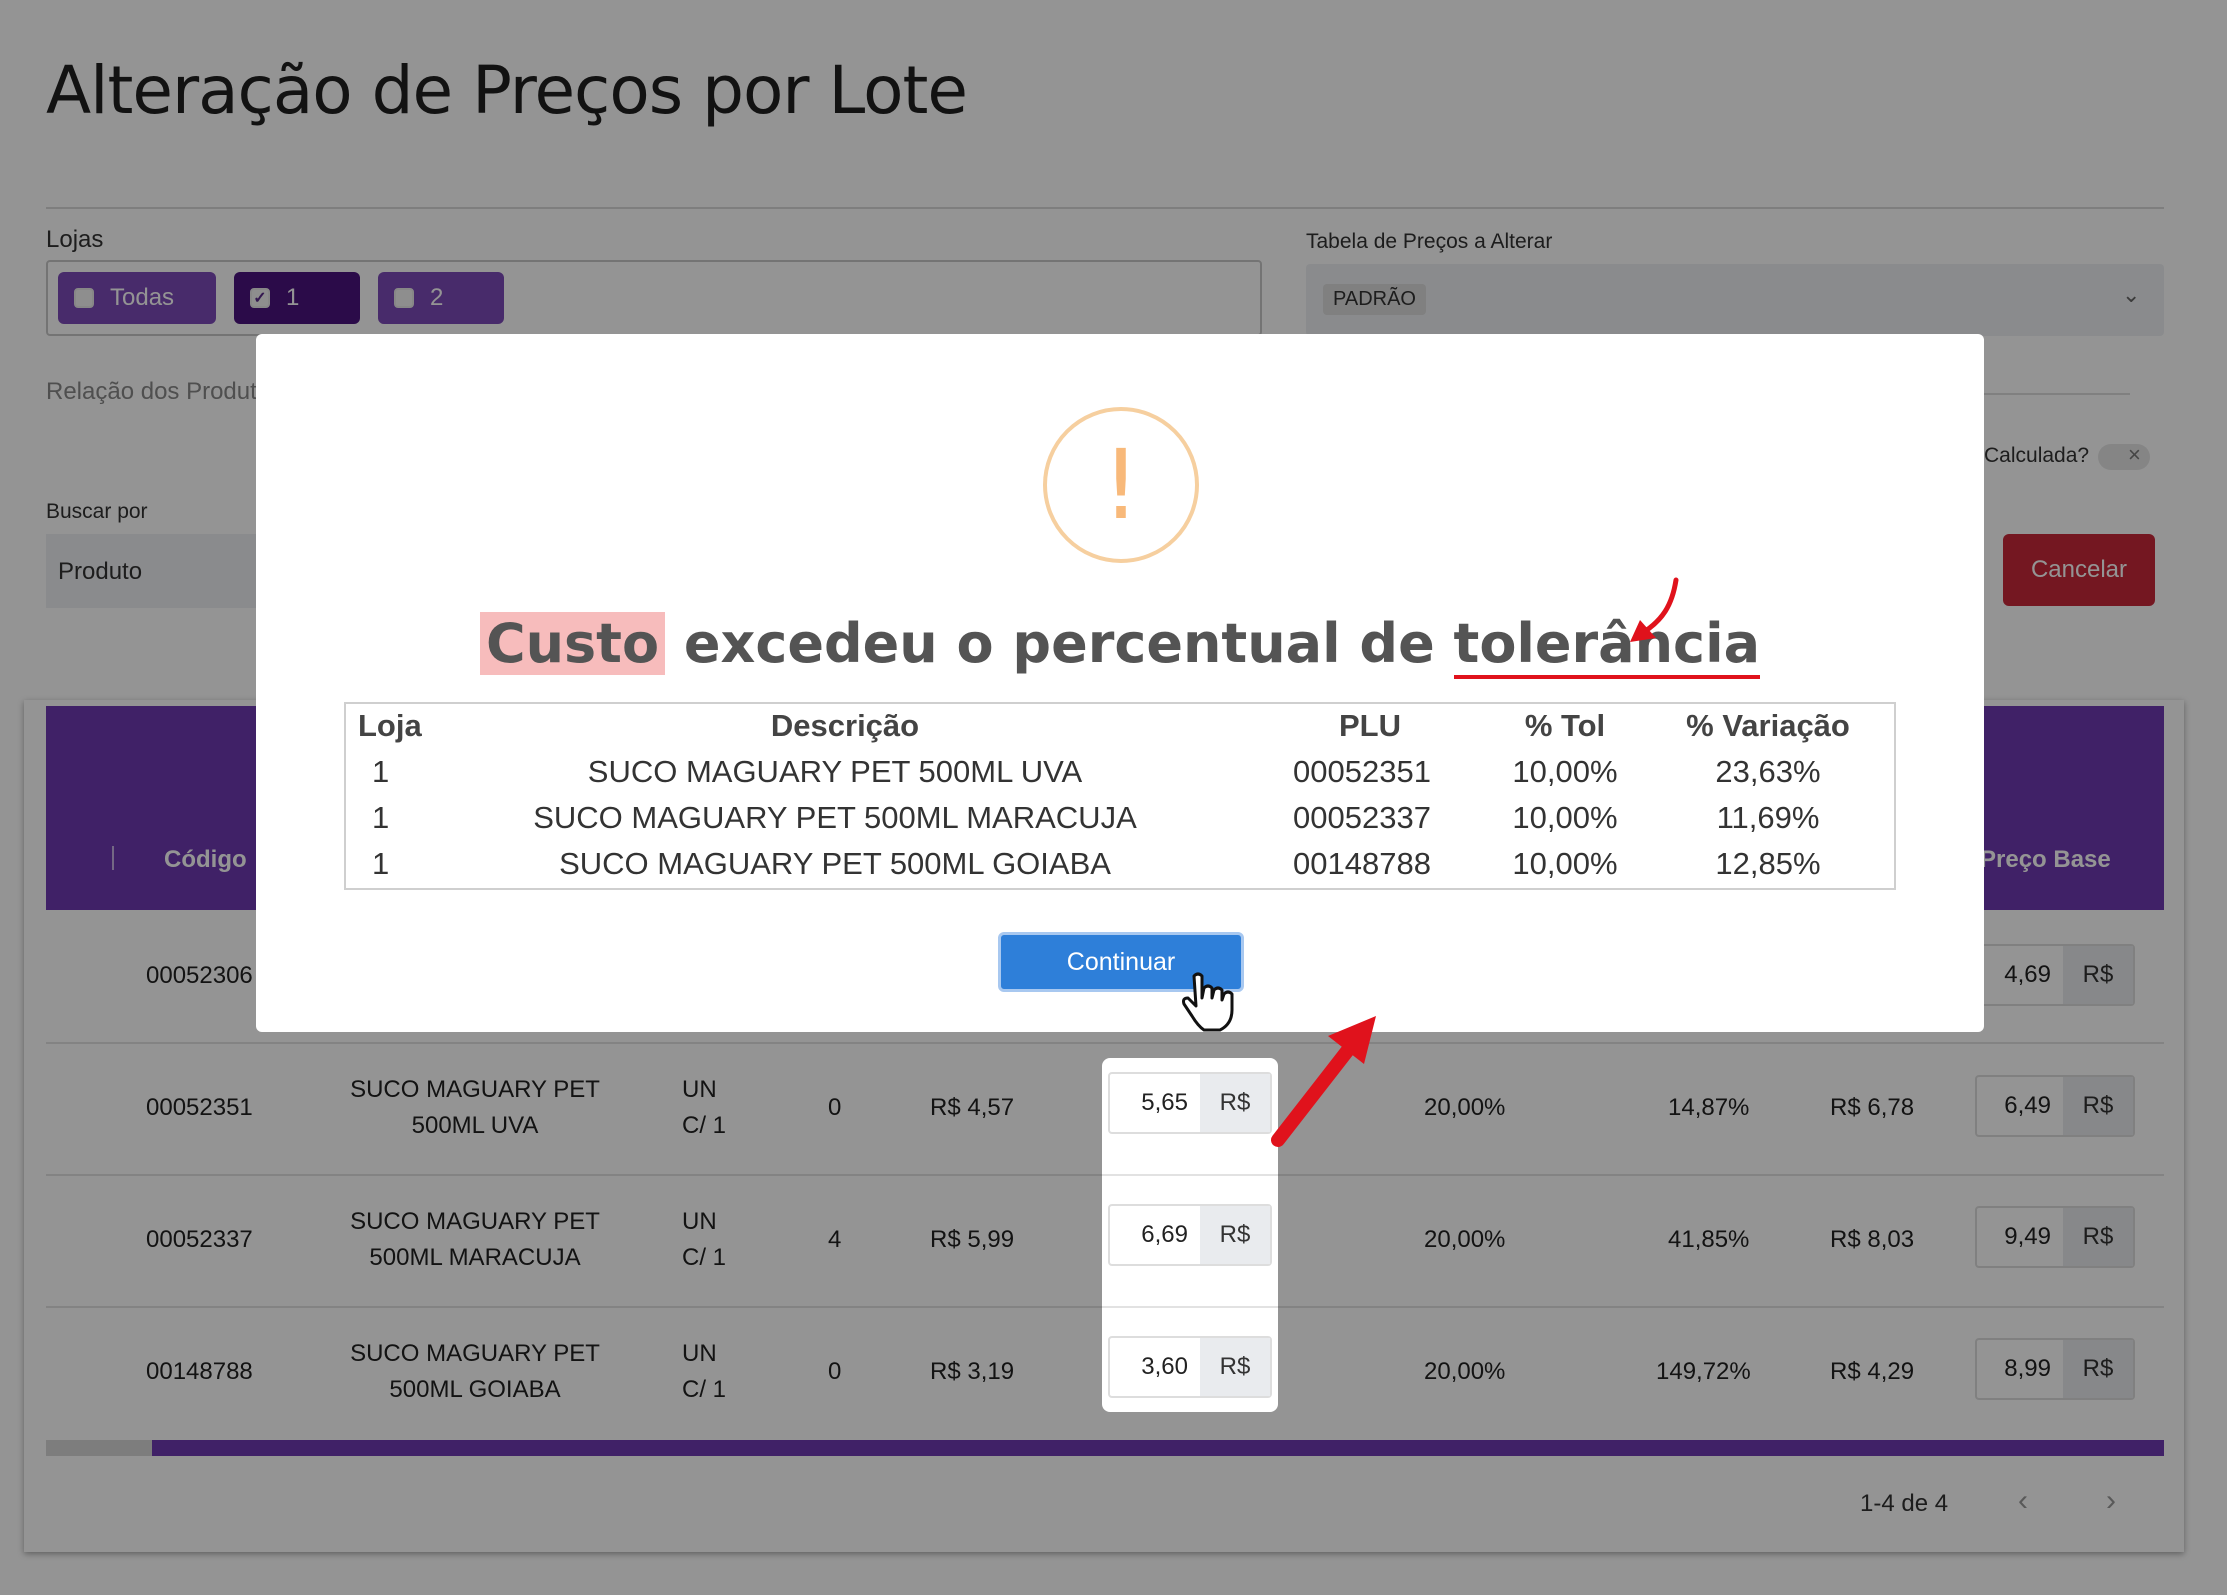  Describe the element at coordinates (845, 725) in the screenshot. I see `tolerance-header-descricao: Descrição` at that location.